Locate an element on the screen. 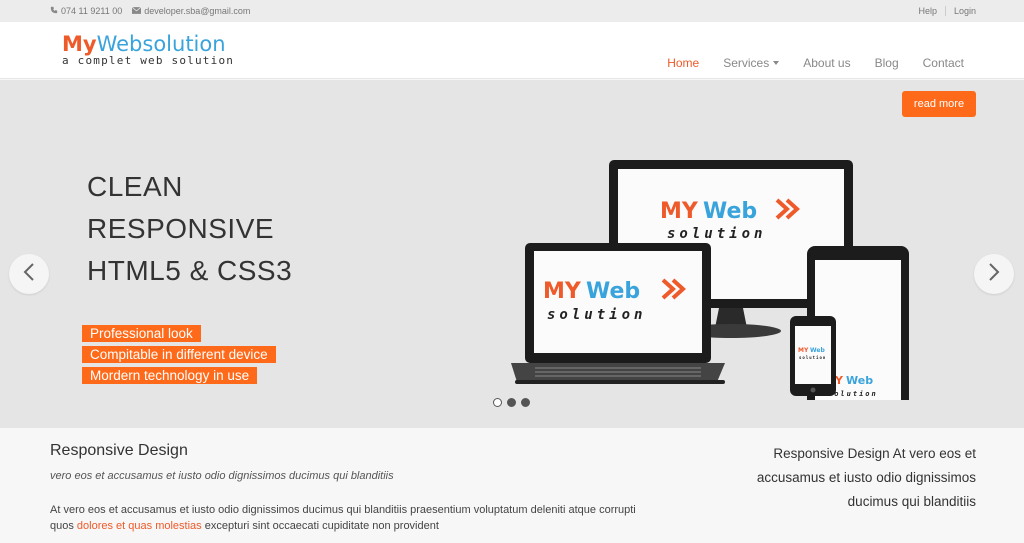  phone-number: 074 11 9211 00 is located at coordinates (92, 11).